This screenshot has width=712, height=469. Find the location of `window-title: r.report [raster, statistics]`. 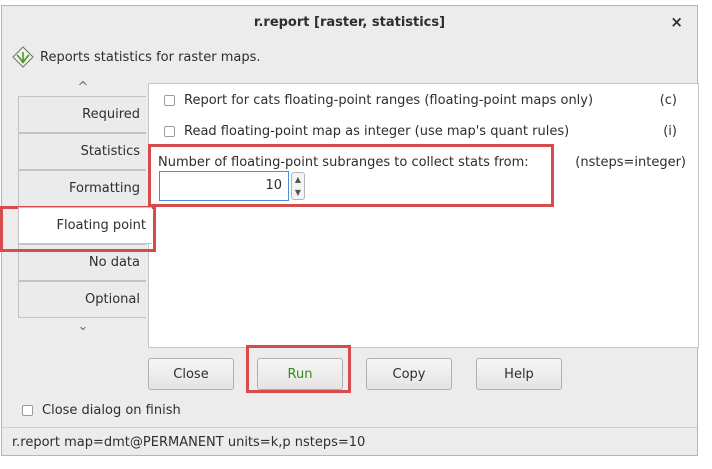

window-title: r.report [raster, statistics] is located at coordinates (349, 22).